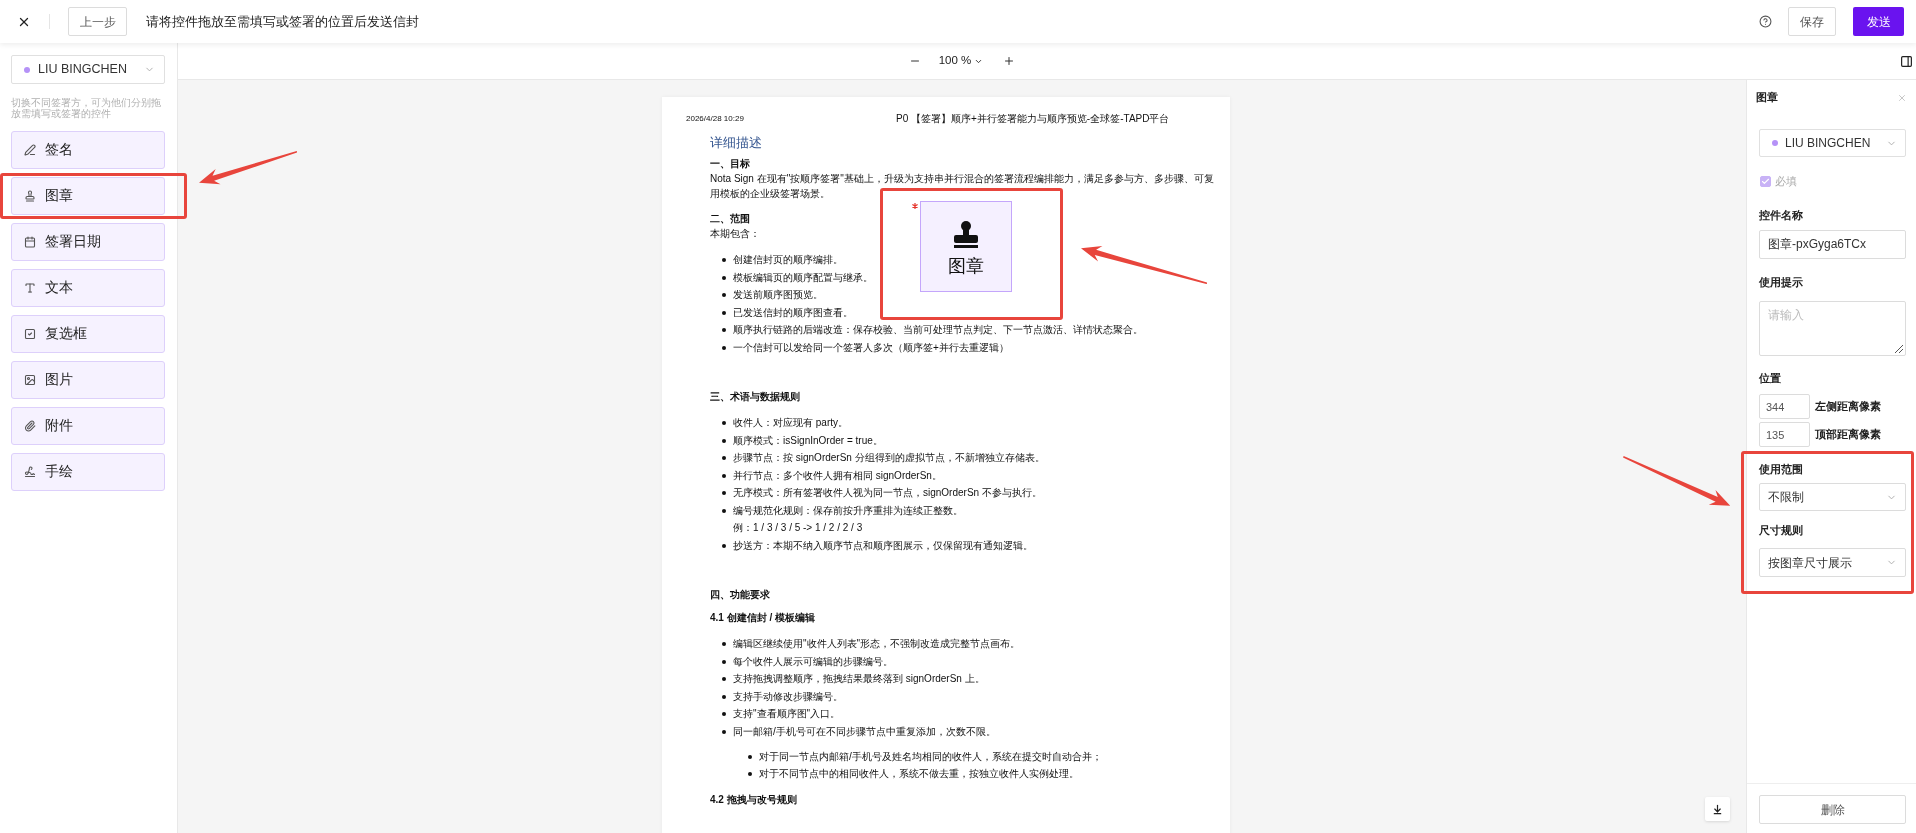 This screenshot has height=833, width=1916. I want to click on field-item: 手绘, so click(88, 472).